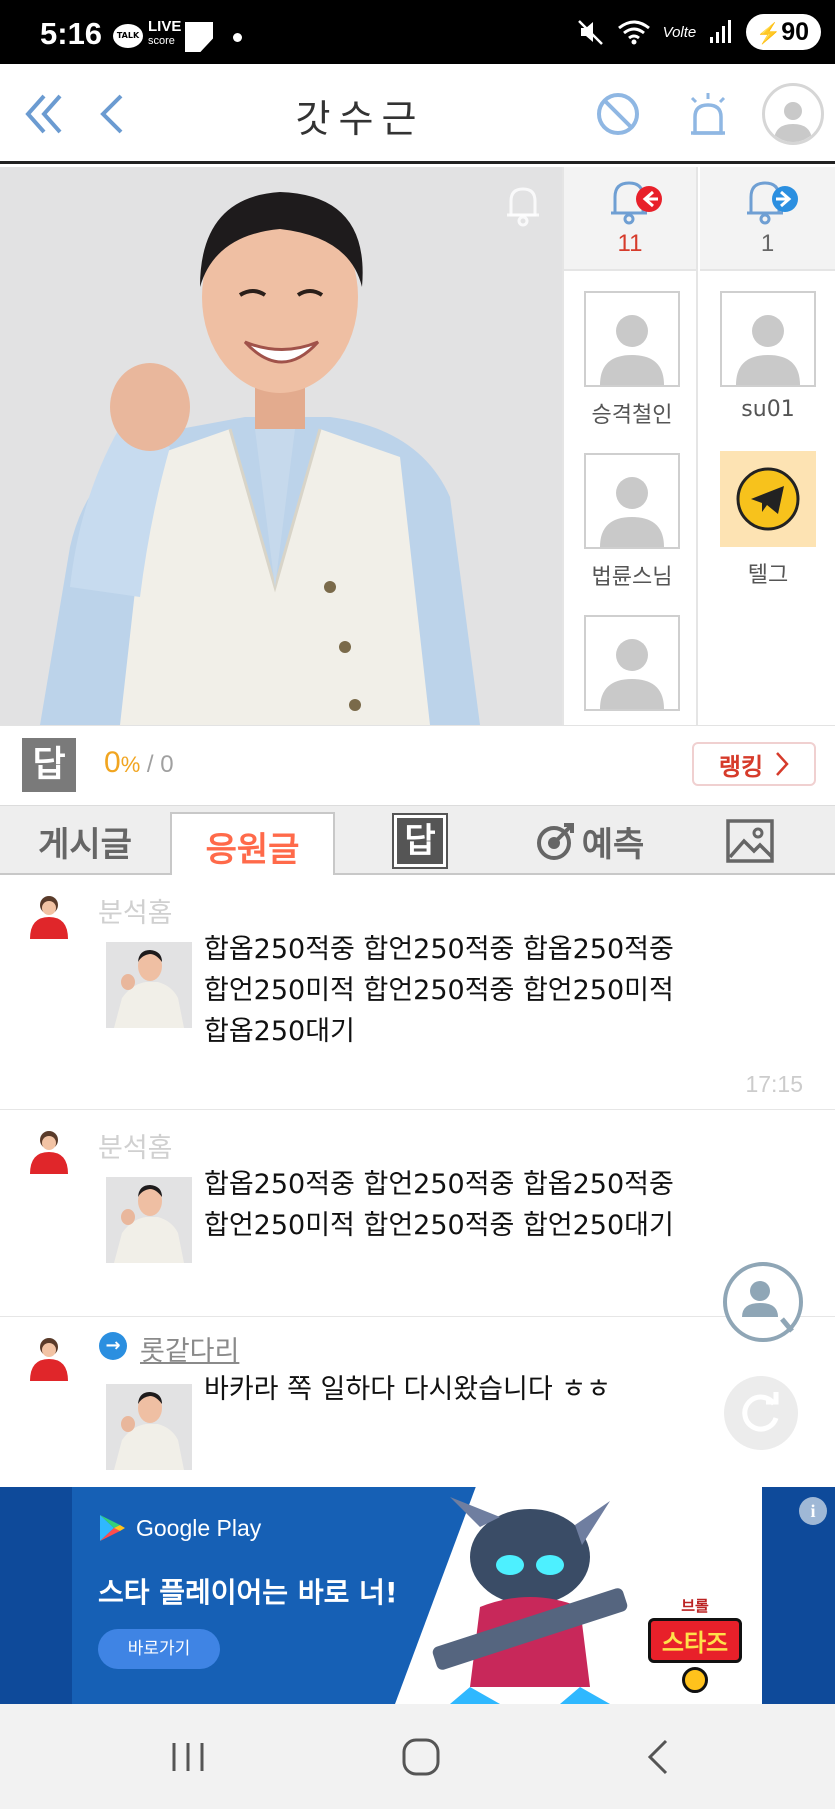 This screenshot has width=835, height=1809. I want to click on tab-predict: 예측, so click(590, 841).